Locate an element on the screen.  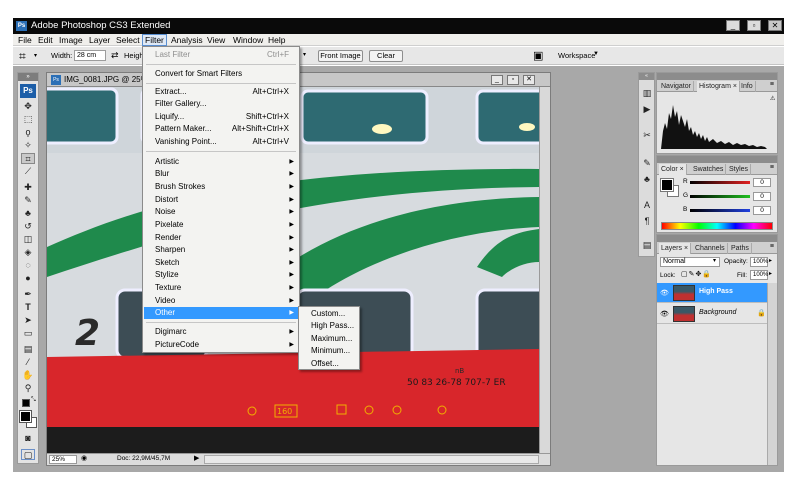
layers-scrollbar is located at coordinates (772, 374).